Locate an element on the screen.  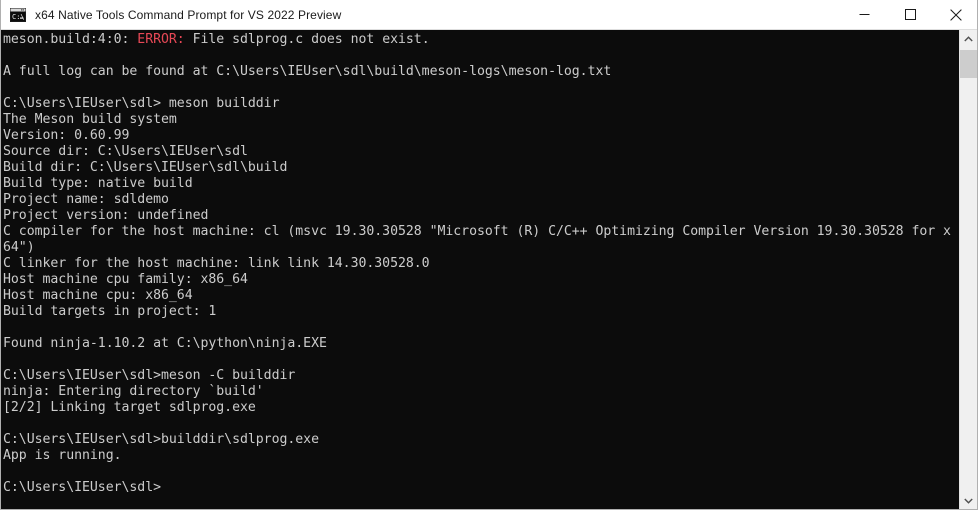
console-text-segment: Project name: sdldemo is located at coordinates (86, 199).